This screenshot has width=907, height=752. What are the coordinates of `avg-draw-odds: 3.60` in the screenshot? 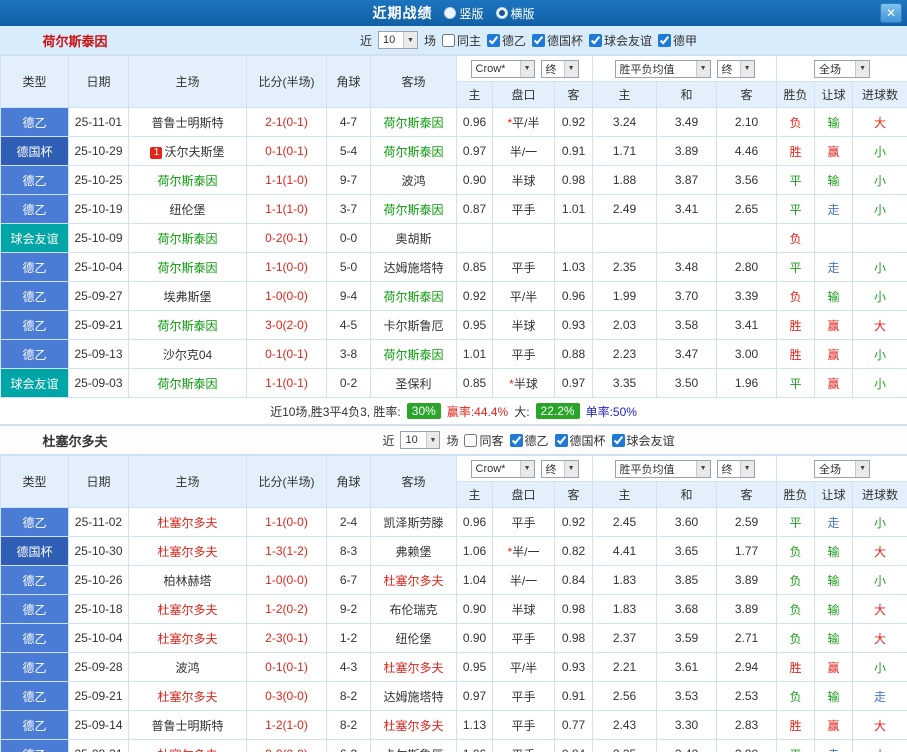 It's located at (687, 522).